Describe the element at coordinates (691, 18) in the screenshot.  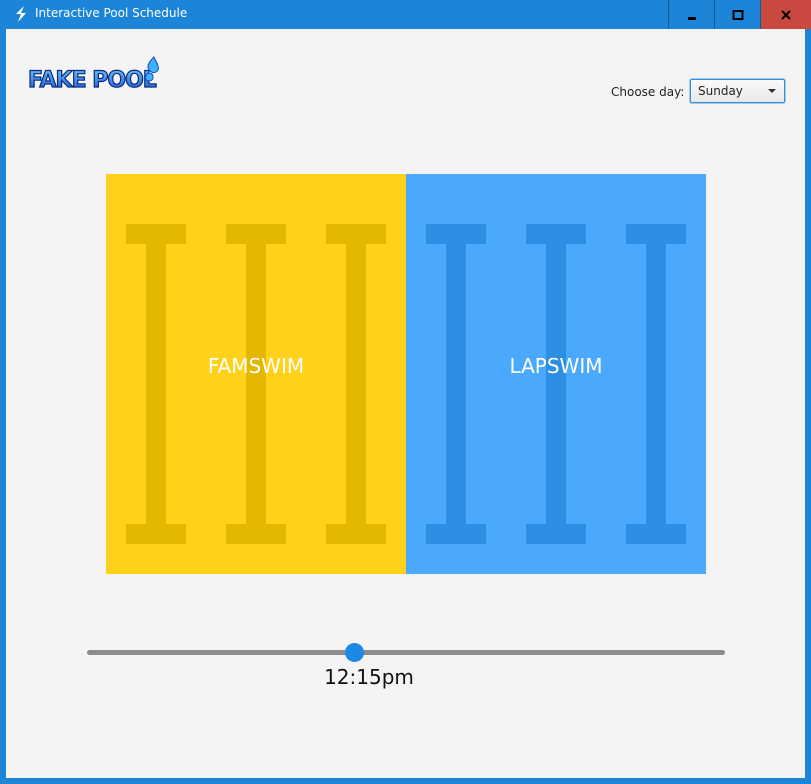
I see `minimize-icon` at that location.